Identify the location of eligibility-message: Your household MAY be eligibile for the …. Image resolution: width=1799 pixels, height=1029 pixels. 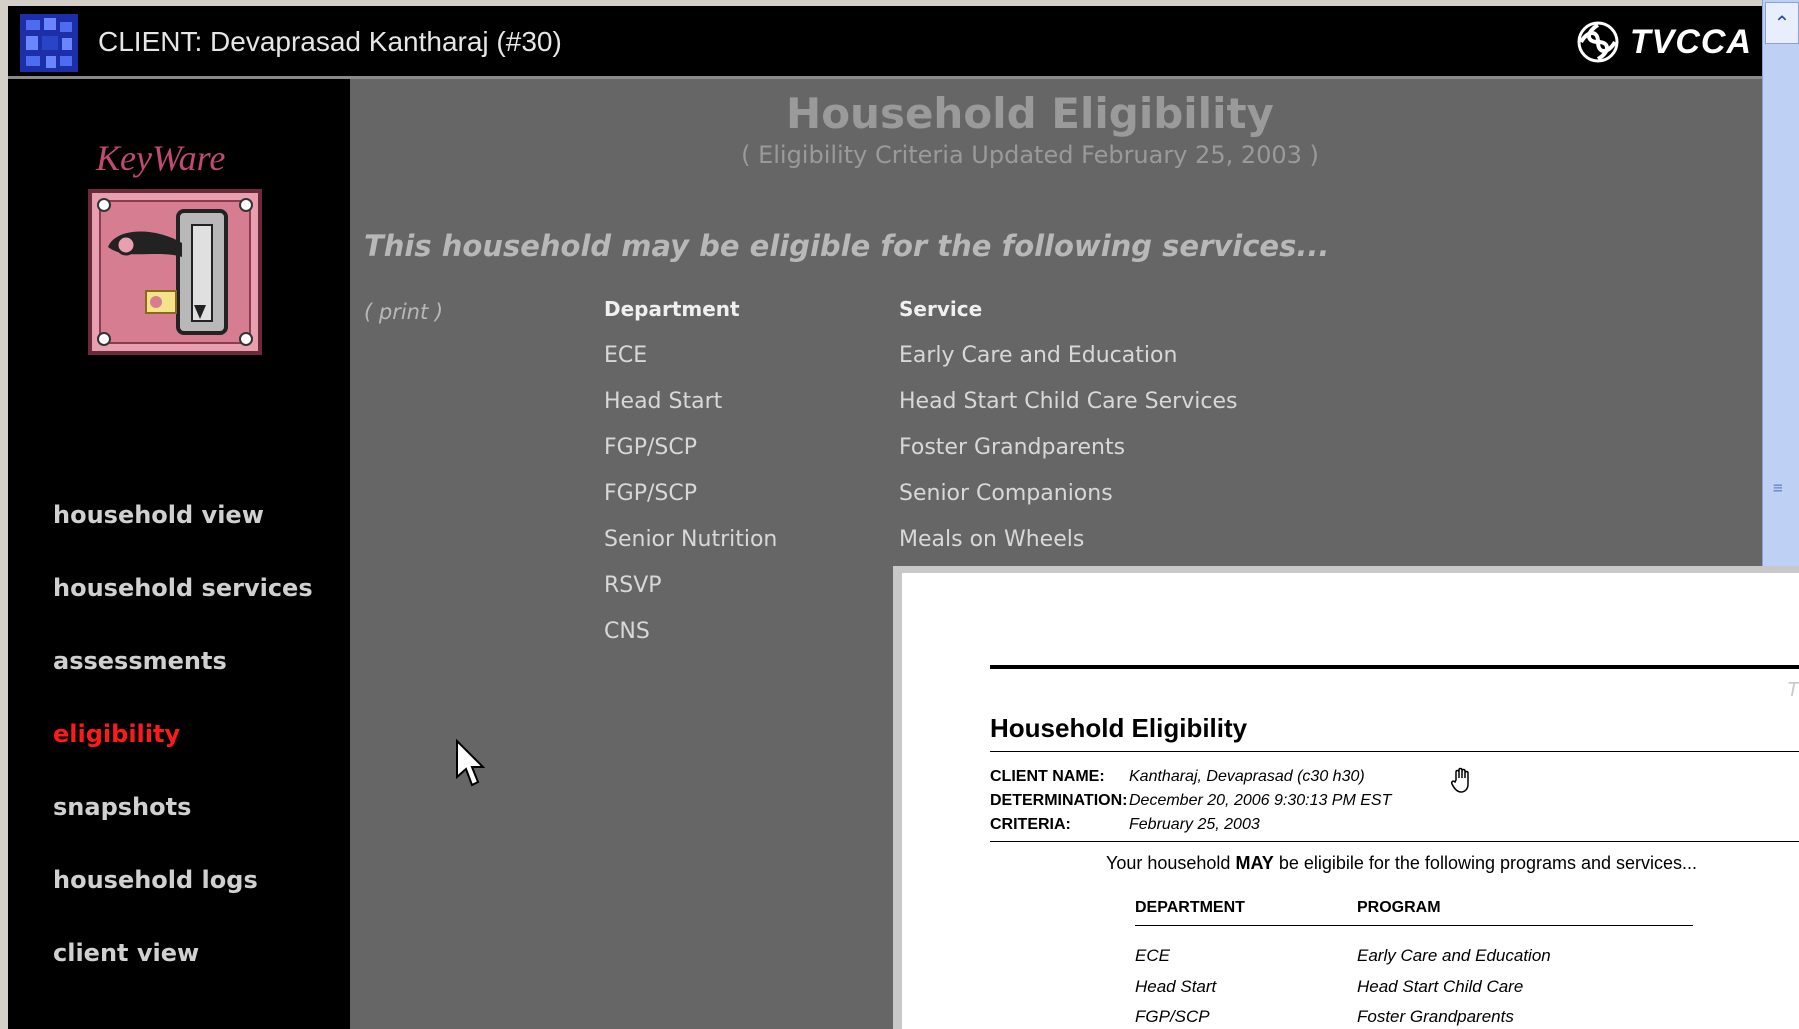
(1401, 863).